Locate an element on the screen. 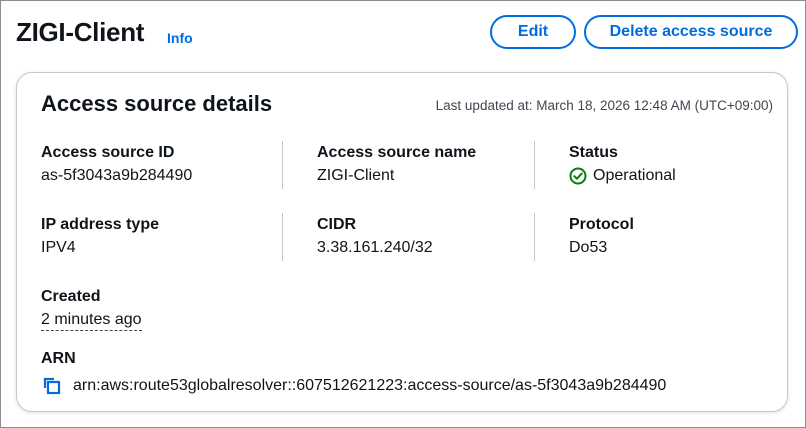  access-source-name-field: Access source name ZIGI-Client is located at coordinates (427, 165).